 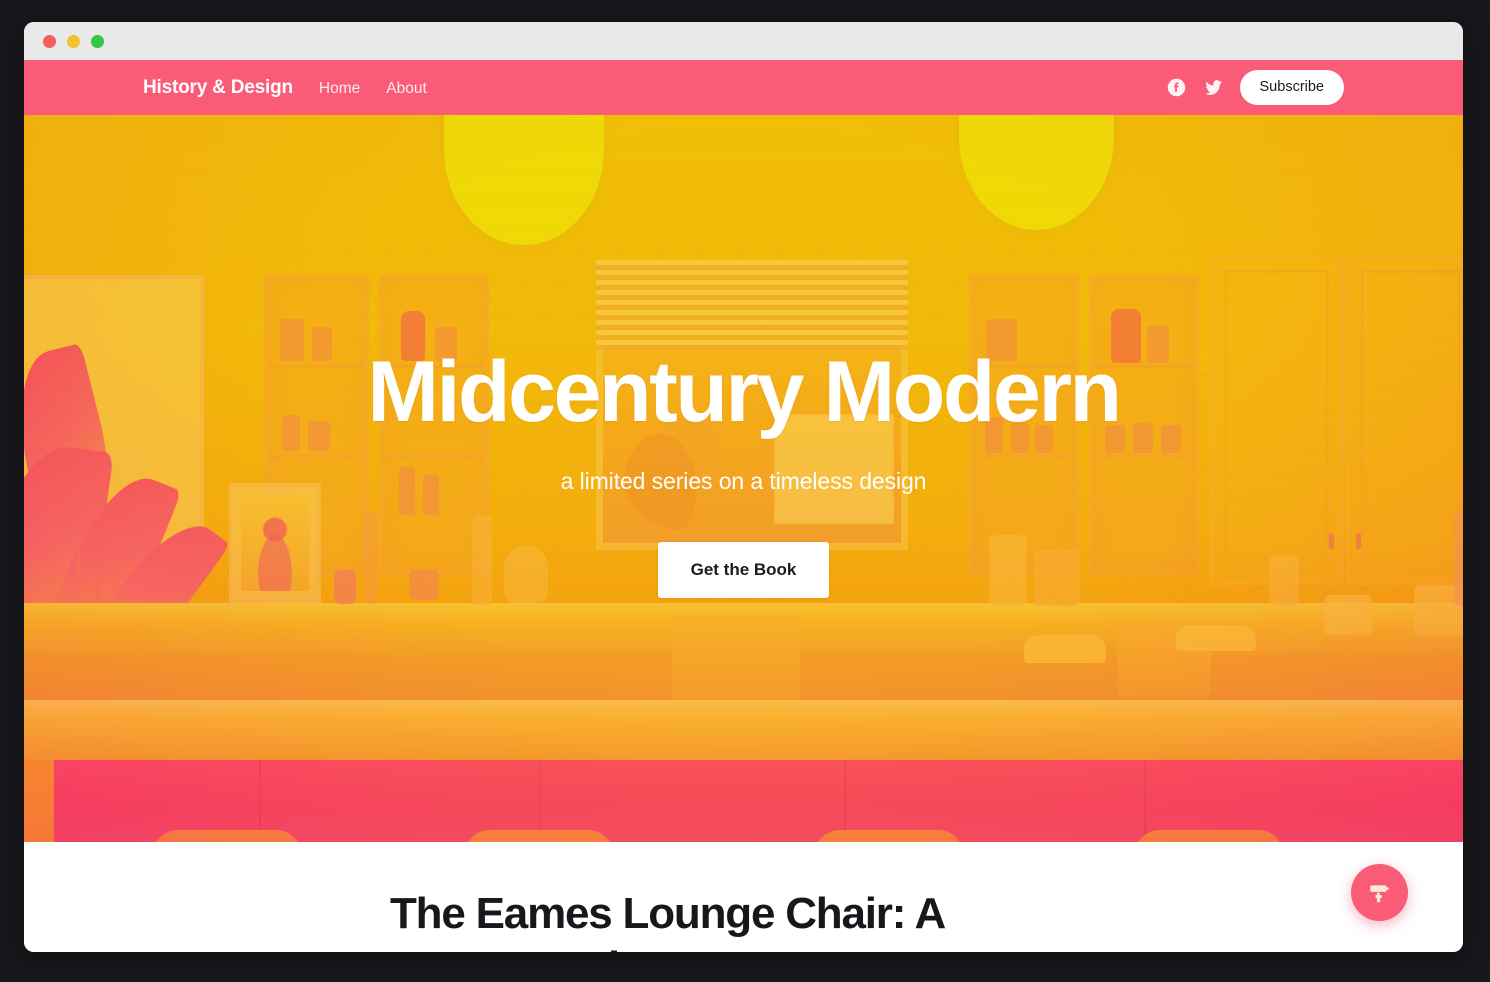 What do you see at coordinates (339, 89) in the screenshot?
I see `nav-link-home: Home` at bounding box center [339, 89].